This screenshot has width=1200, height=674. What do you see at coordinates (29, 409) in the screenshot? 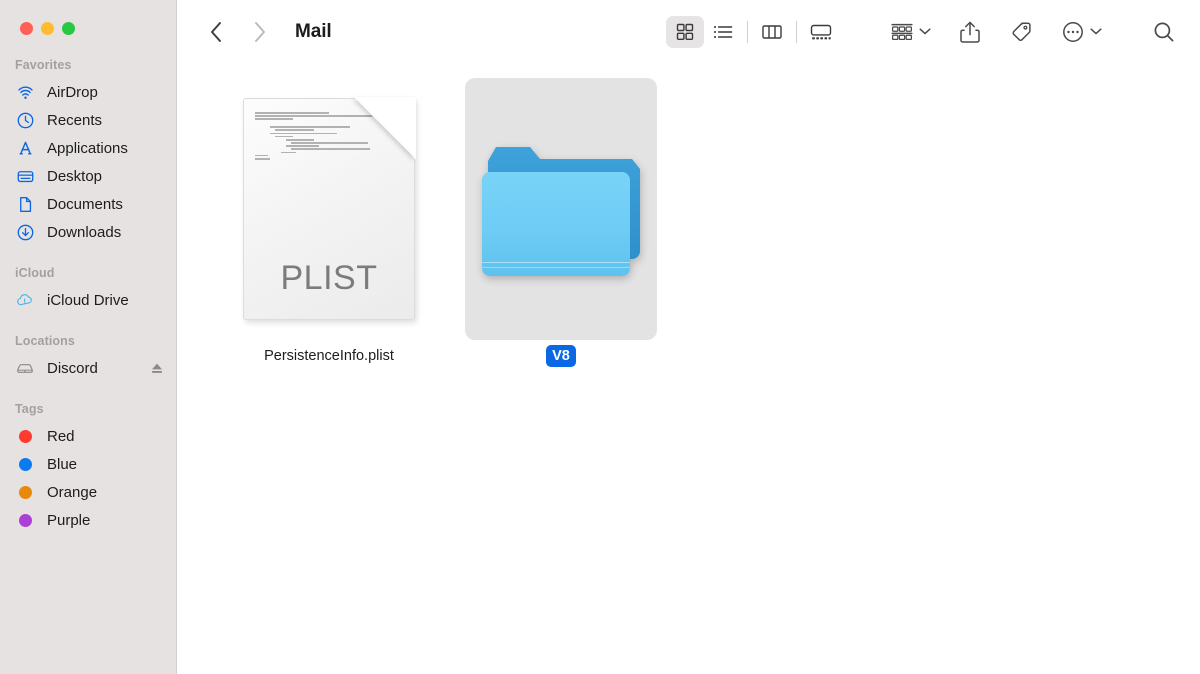
I see `sidebar-header-tags: Tags` at bounding box center [29, 409].